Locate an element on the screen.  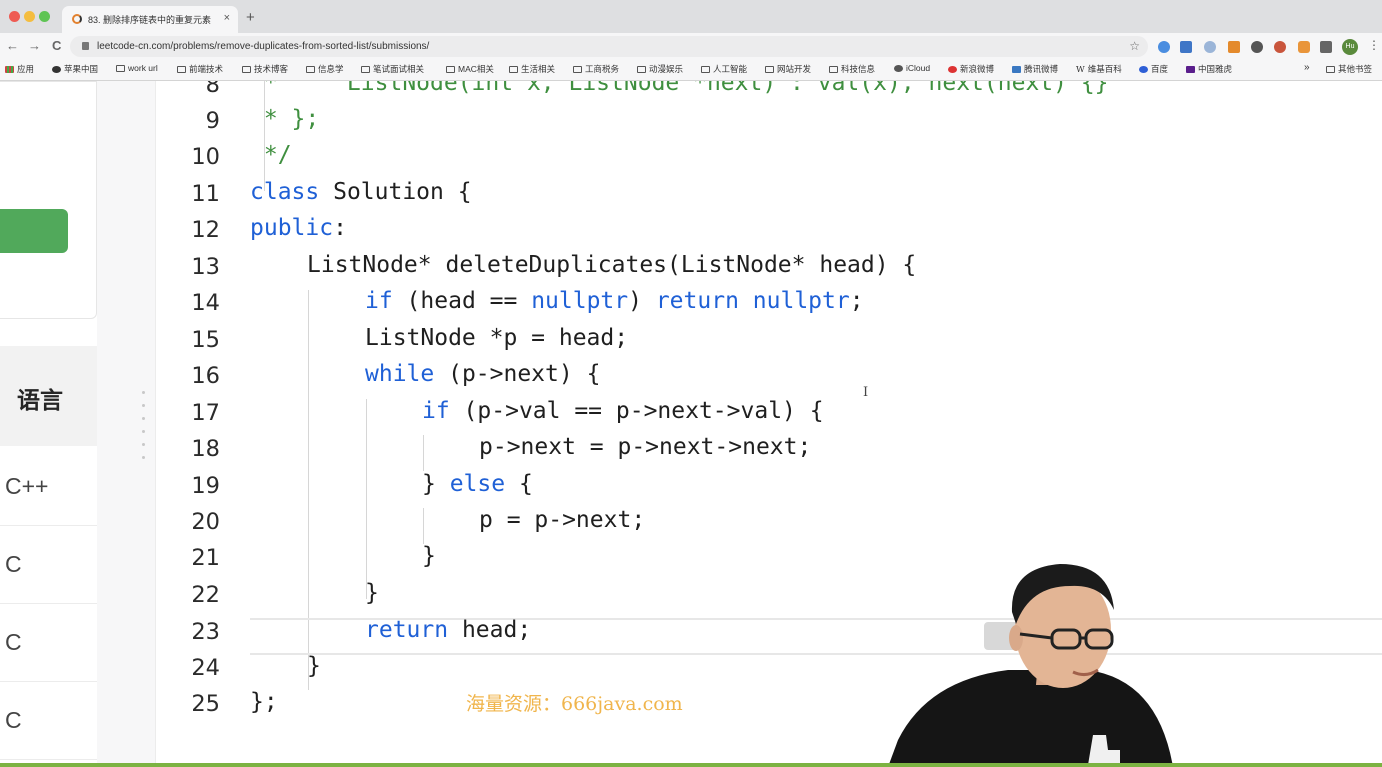
line-number: 20 is located at coordinates (205, 522).